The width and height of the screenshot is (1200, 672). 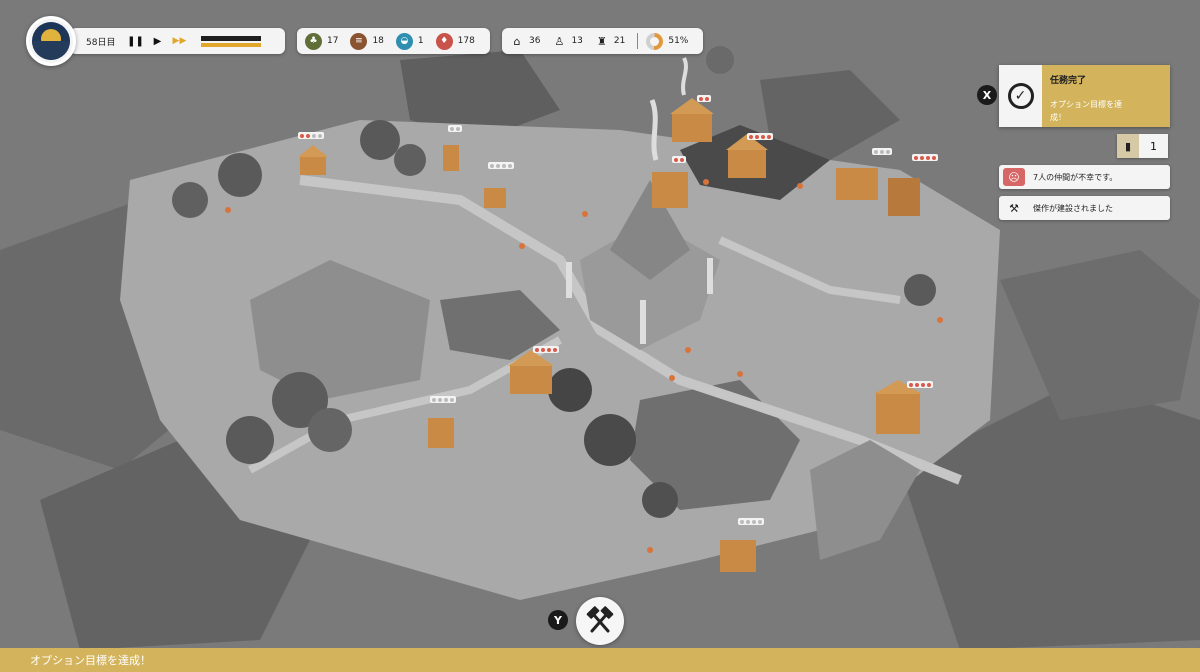 I want to click on day-progress-bar, so click(x=231, y=41).